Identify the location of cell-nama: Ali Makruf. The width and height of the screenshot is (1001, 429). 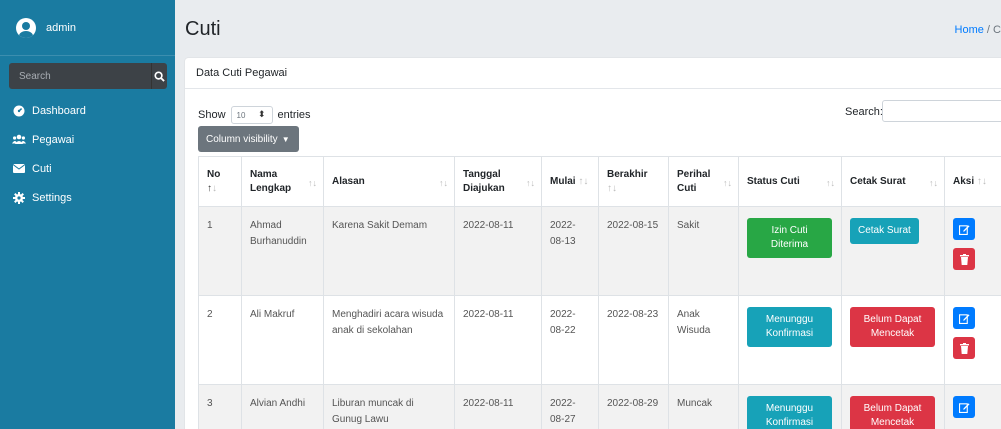
(282, 340).